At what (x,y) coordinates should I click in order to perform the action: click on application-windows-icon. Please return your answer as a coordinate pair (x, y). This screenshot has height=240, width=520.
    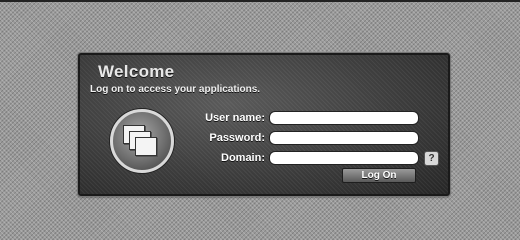
    Looking at the image, I should click on (142, 141).